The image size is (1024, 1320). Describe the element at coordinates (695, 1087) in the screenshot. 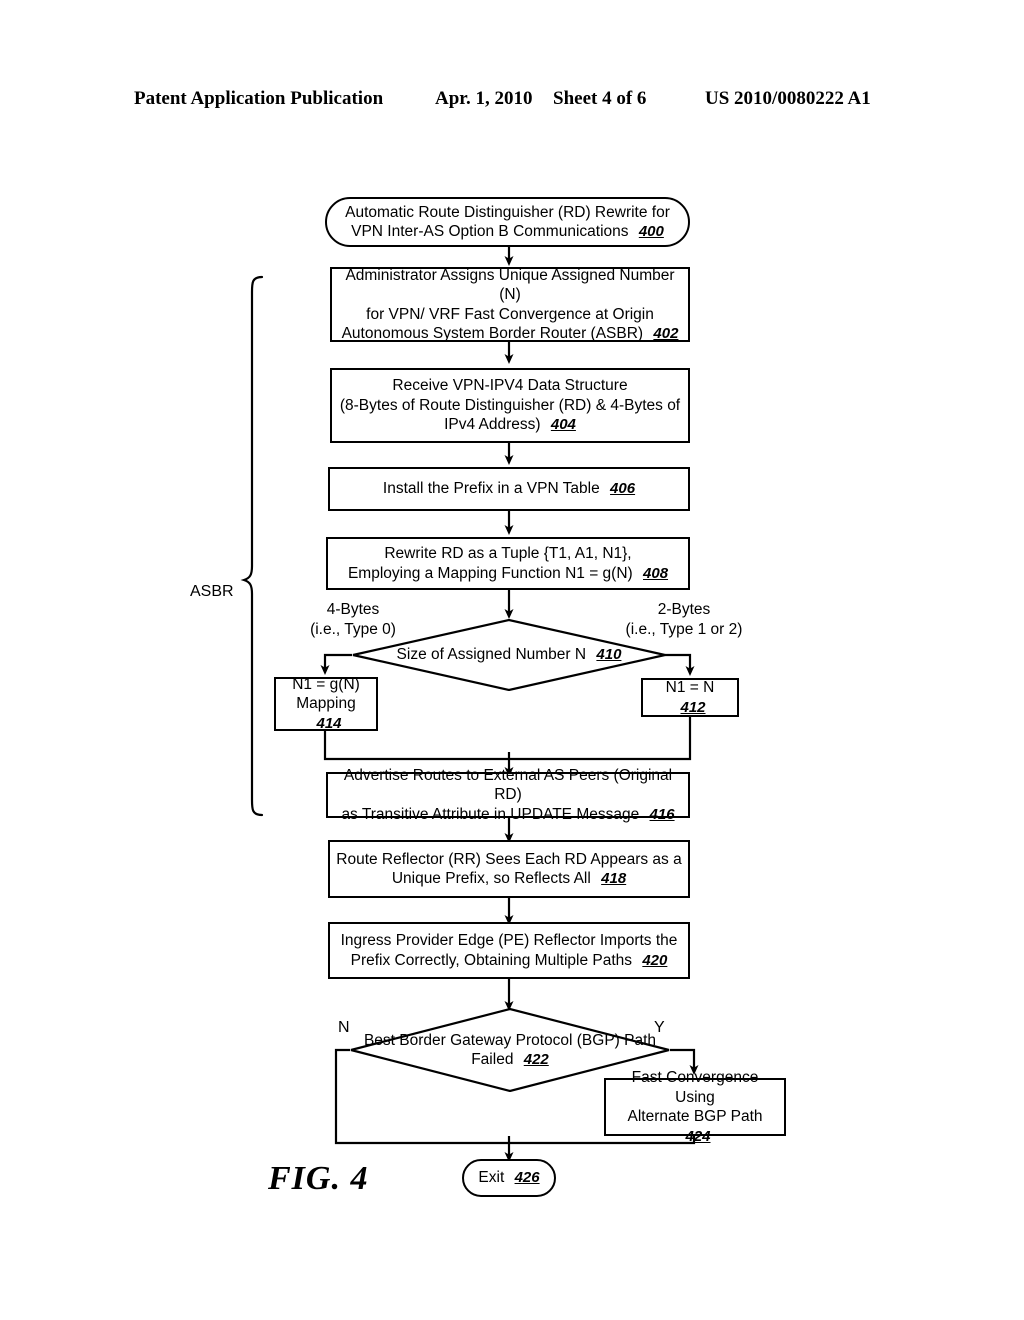

I see `step424-line1: Fast Convergence Using` at that location.